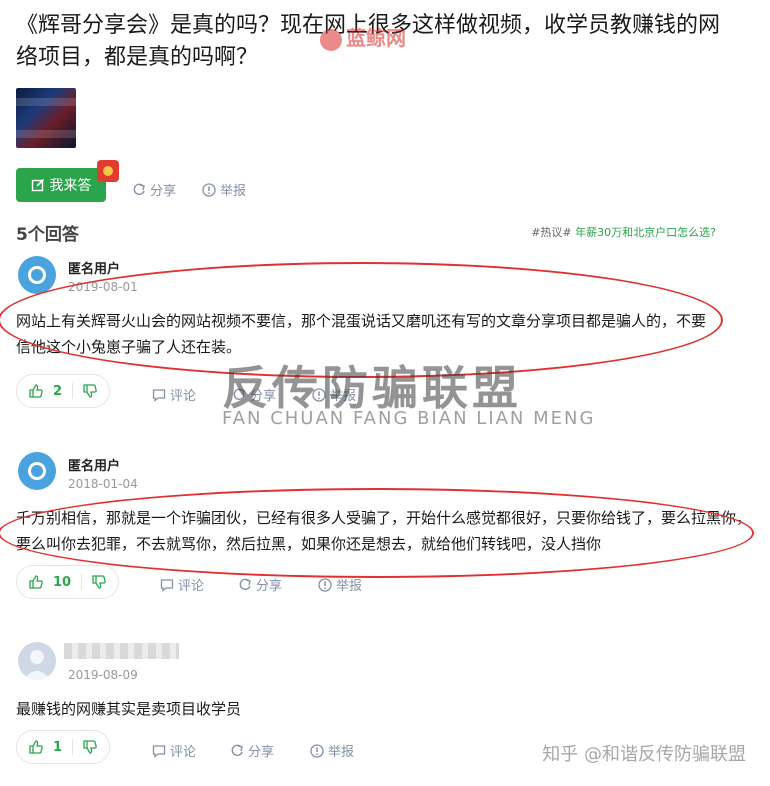  Describe the element at coordinates (103, 484) in the screenshot. I see `answer-date: 2018-01-04` at that location.